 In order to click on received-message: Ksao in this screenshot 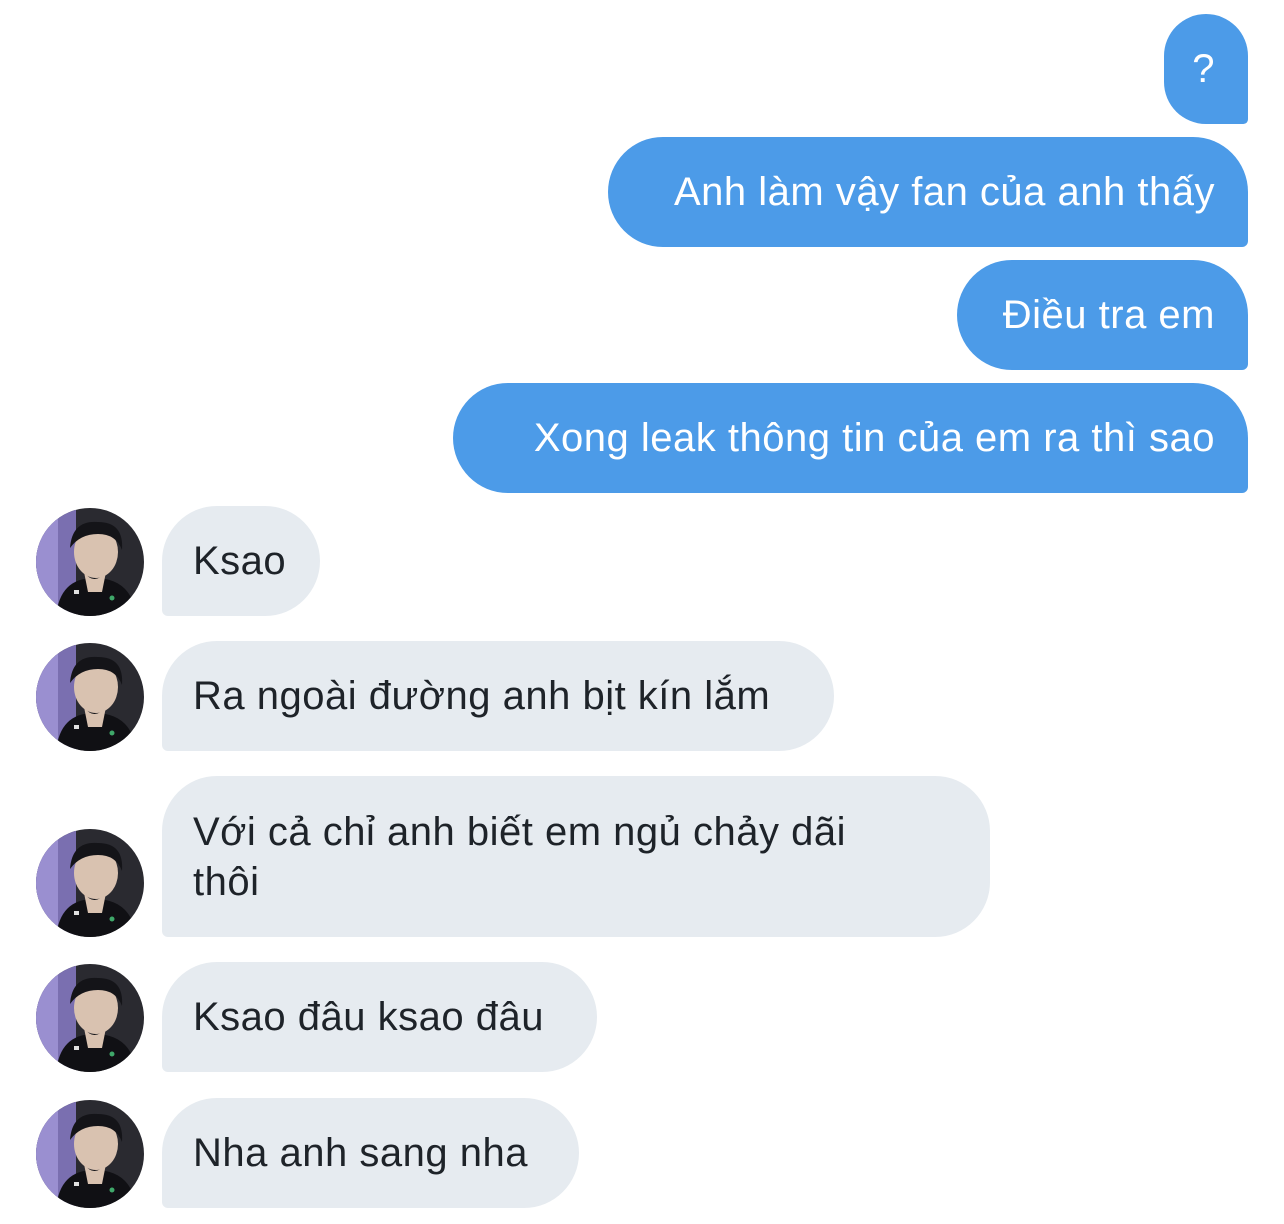, I will do `click(241, 561)`.